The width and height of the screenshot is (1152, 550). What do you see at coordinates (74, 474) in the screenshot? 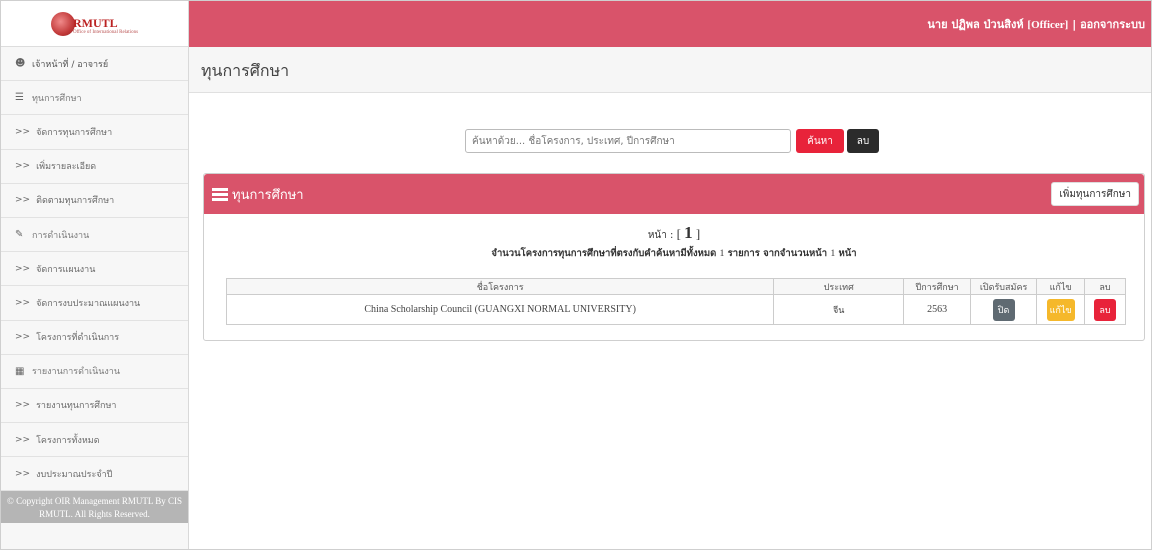
I see `sidebar-item-label: งบประมาณประจำปี` at bounding box center [74, 474].